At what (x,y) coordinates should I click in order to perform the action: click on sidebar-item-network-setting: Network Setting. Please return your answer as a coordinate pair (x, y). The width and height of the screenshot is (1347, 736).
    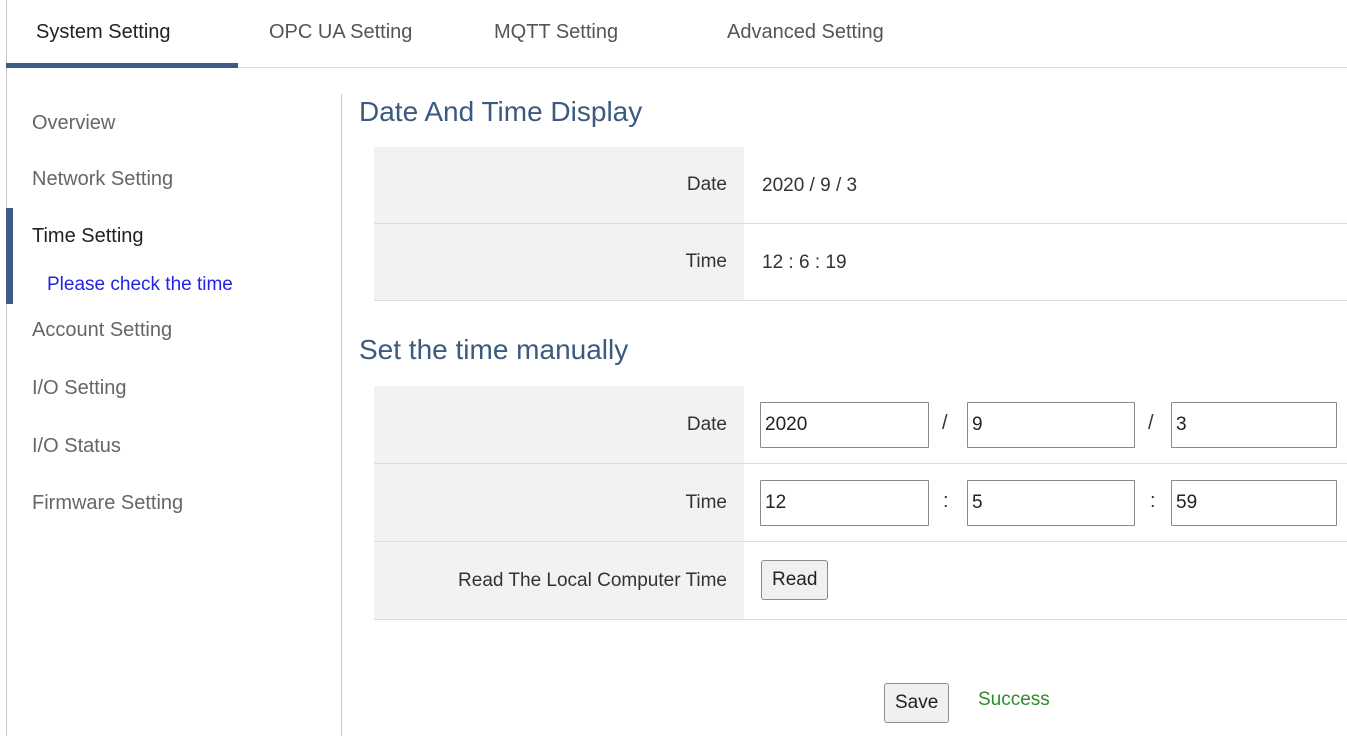
    Looking at the image, I should click on (102, 179).